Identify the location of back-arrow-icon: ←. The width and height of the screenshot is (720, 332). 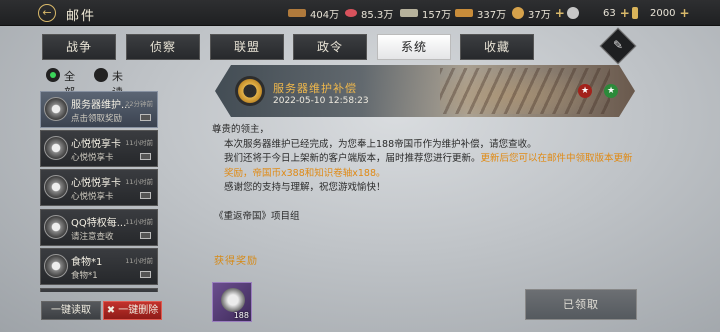
(47, 13).